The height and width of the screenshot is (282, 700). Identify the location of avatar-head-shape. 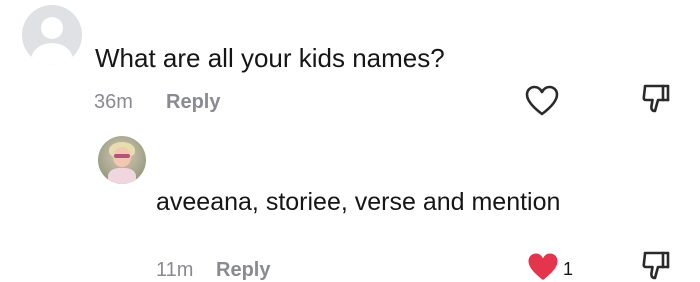
(52, 28).